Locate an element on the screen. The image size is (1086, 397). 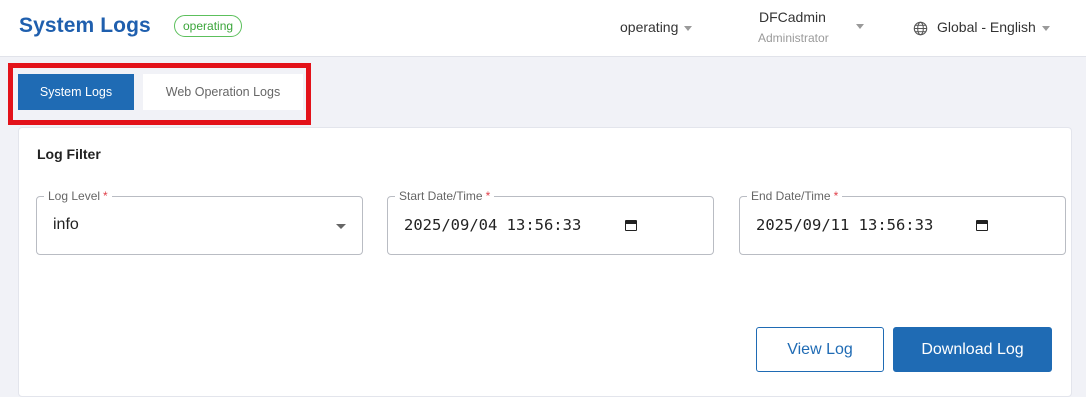
log-level-label: Log Level * is located at coordinates (78, 196).